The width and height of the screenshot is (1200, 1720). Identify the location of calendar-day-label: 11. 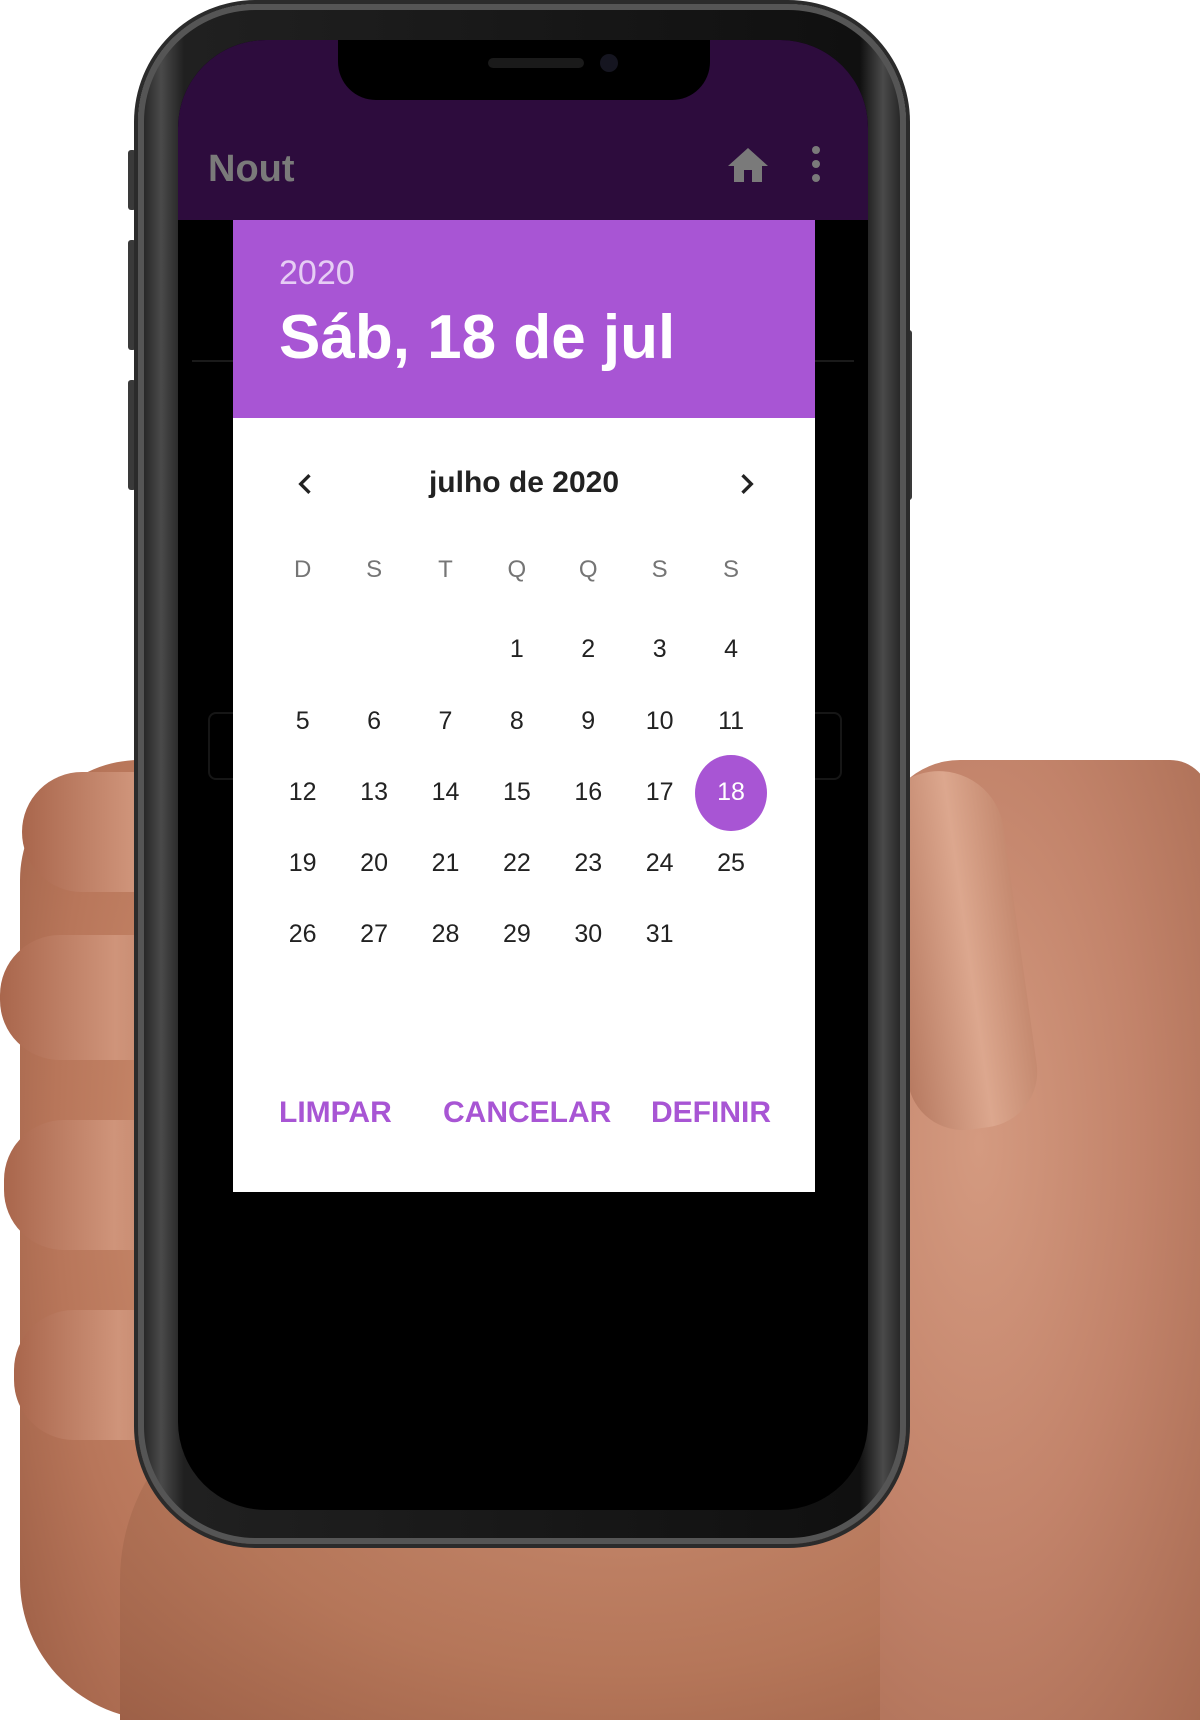
(731, 721).